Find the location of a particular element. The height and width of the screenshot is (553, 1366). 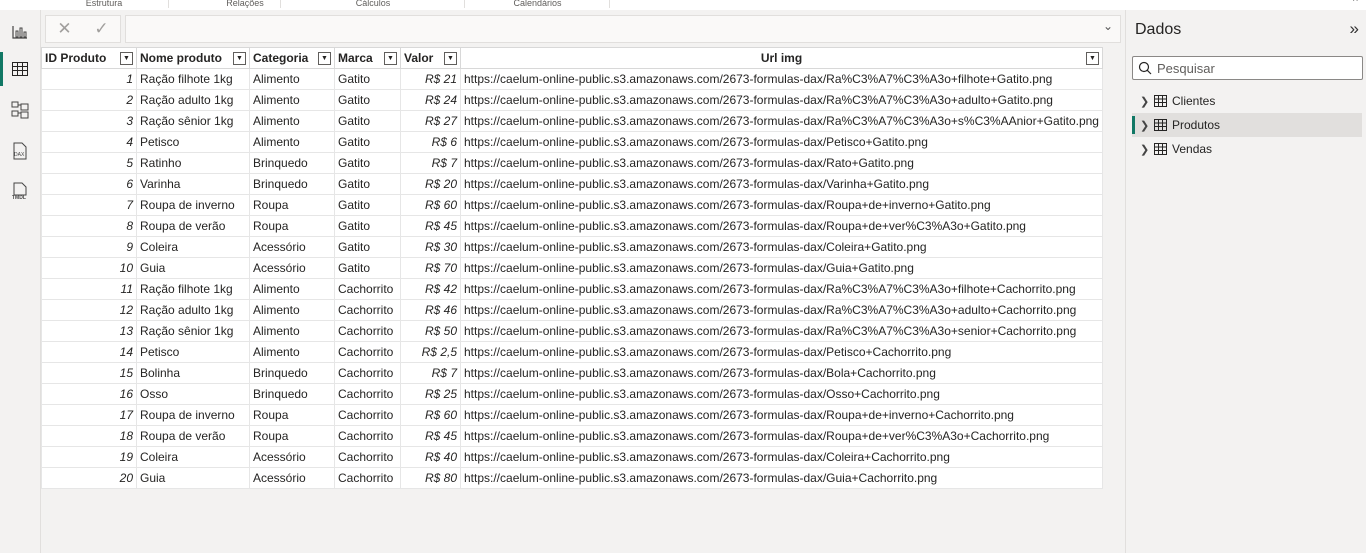

tree-item-produtos: ❯ Produtos is located at coordinates (1247, 125).